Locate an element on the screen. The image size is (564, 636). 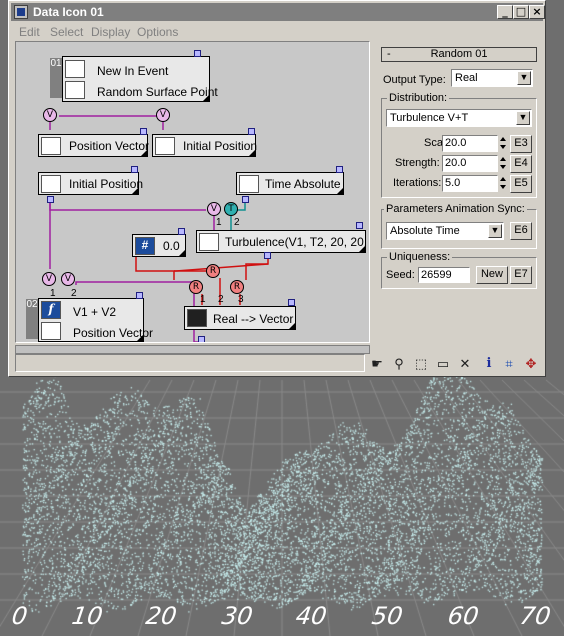
time-absolute-node: Time Absolute is located at coordinates (290, 183).